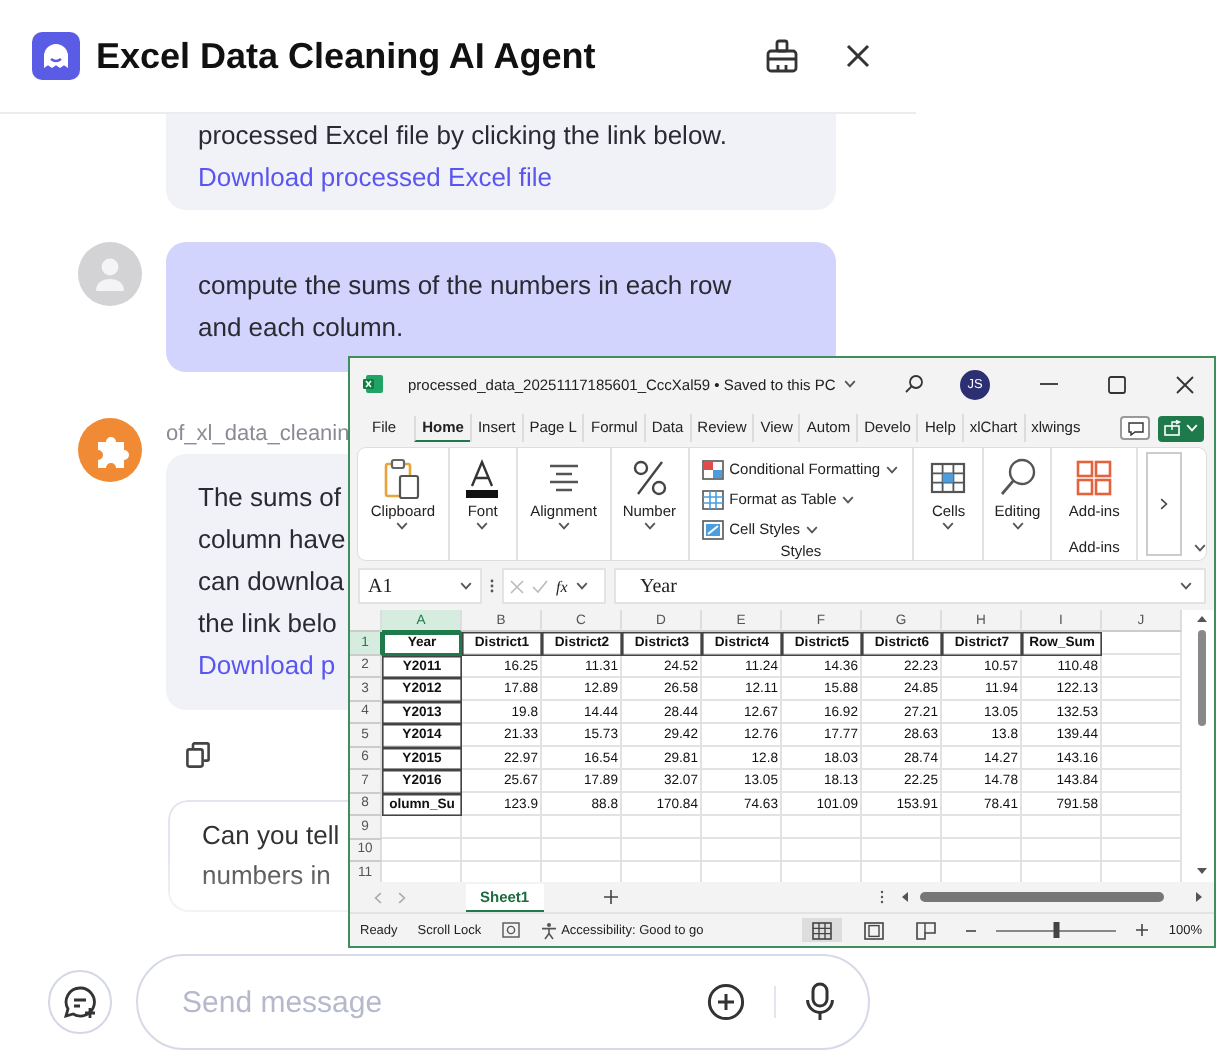 The width and height of the screenshot is (1216, 1060). Describe the element at coordinates (272, 561) in the screenshot. I see `message-text: The sums of column have can downloa the link belo` at that location.